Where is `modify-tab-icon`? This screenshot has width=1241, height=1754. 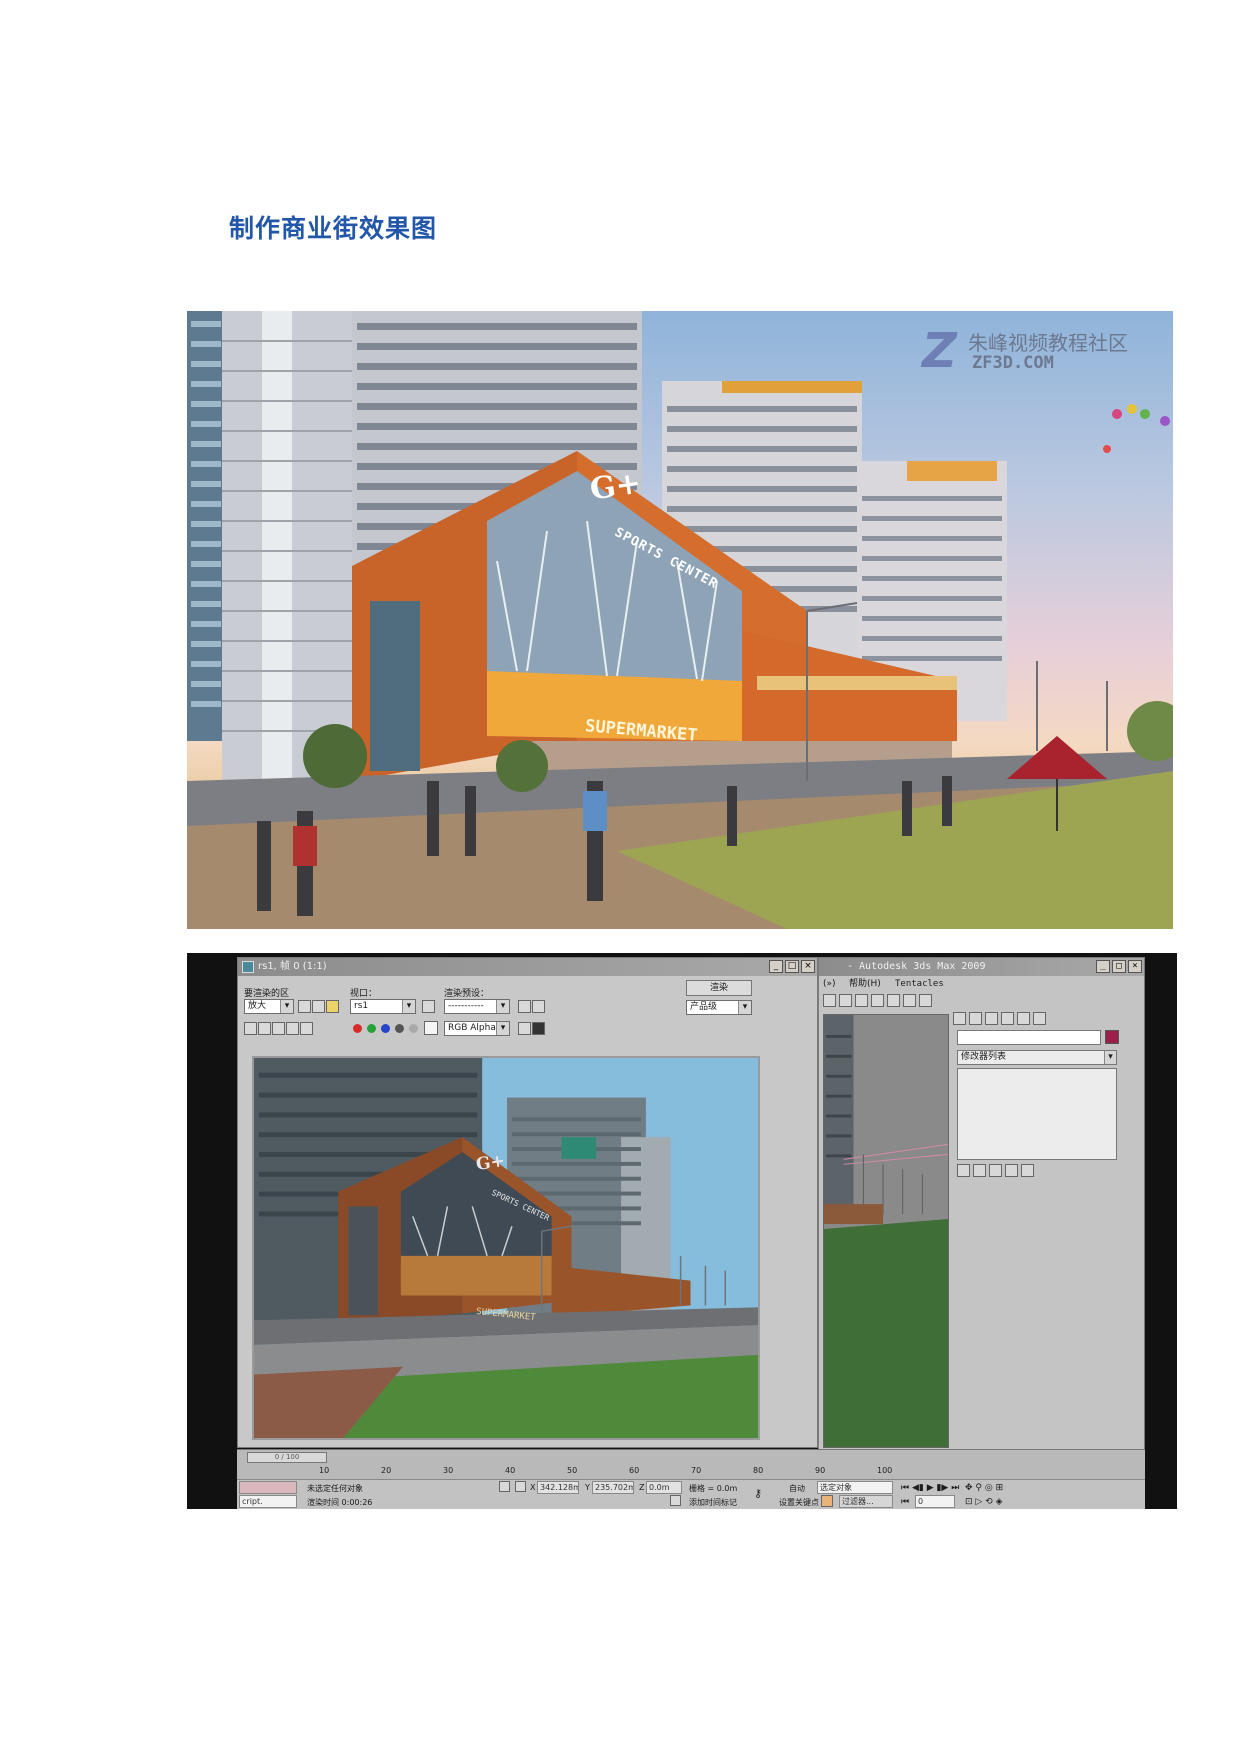
modify-tab-icon is located at coordinates (975, 1018).